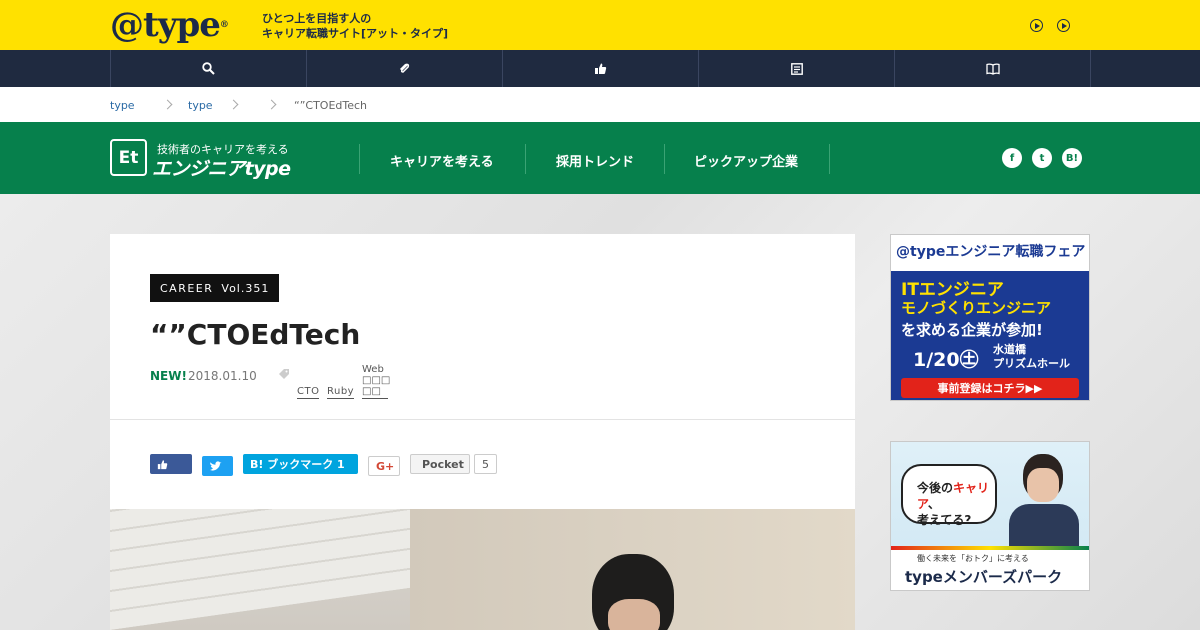  I want to click on article-date: 2018.01.10, so click(222, 376).